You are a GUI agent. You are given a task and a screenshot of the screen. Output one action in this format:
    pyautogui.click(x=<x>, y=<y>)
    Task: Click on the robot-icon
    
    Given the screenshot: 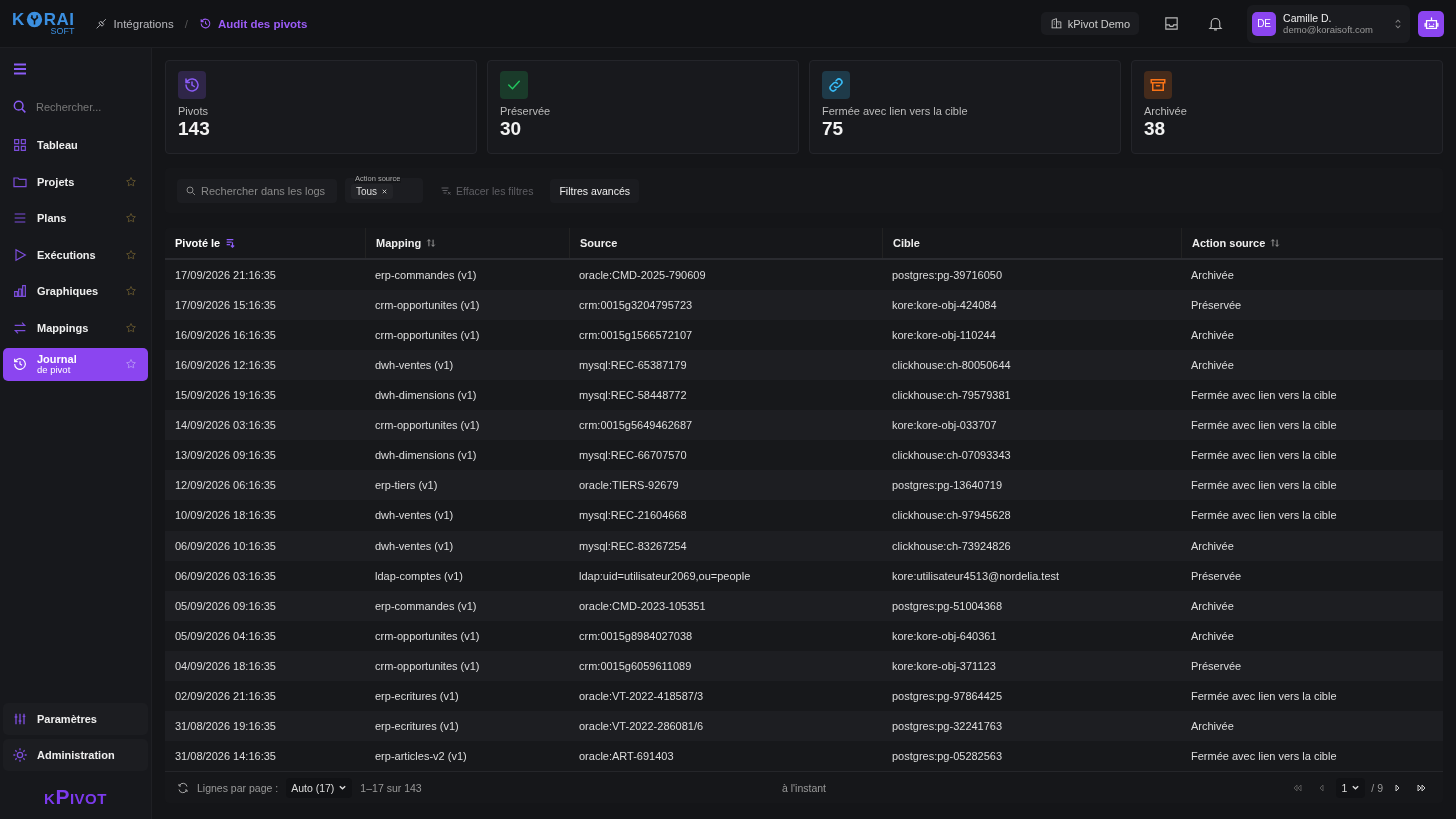 What is the action you would take?
    pyautogui.click(x=1431, y=23)
    